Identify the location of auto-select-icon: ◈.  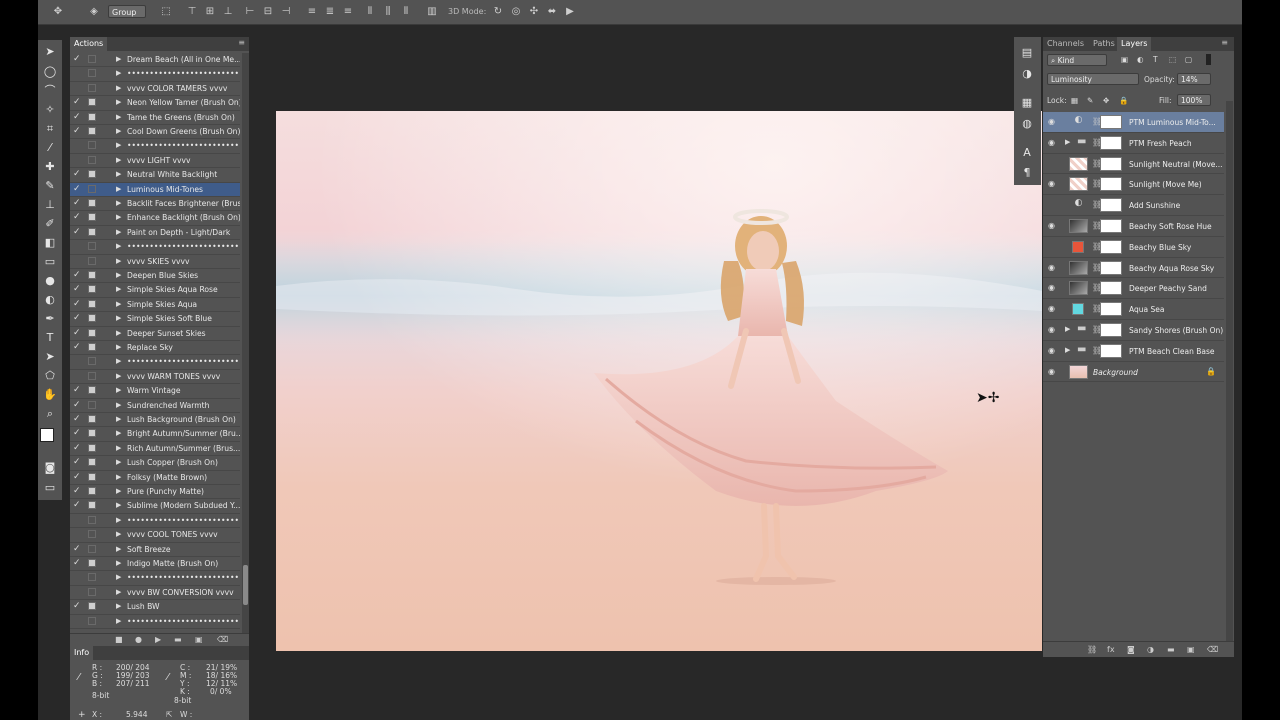
(94, 12).